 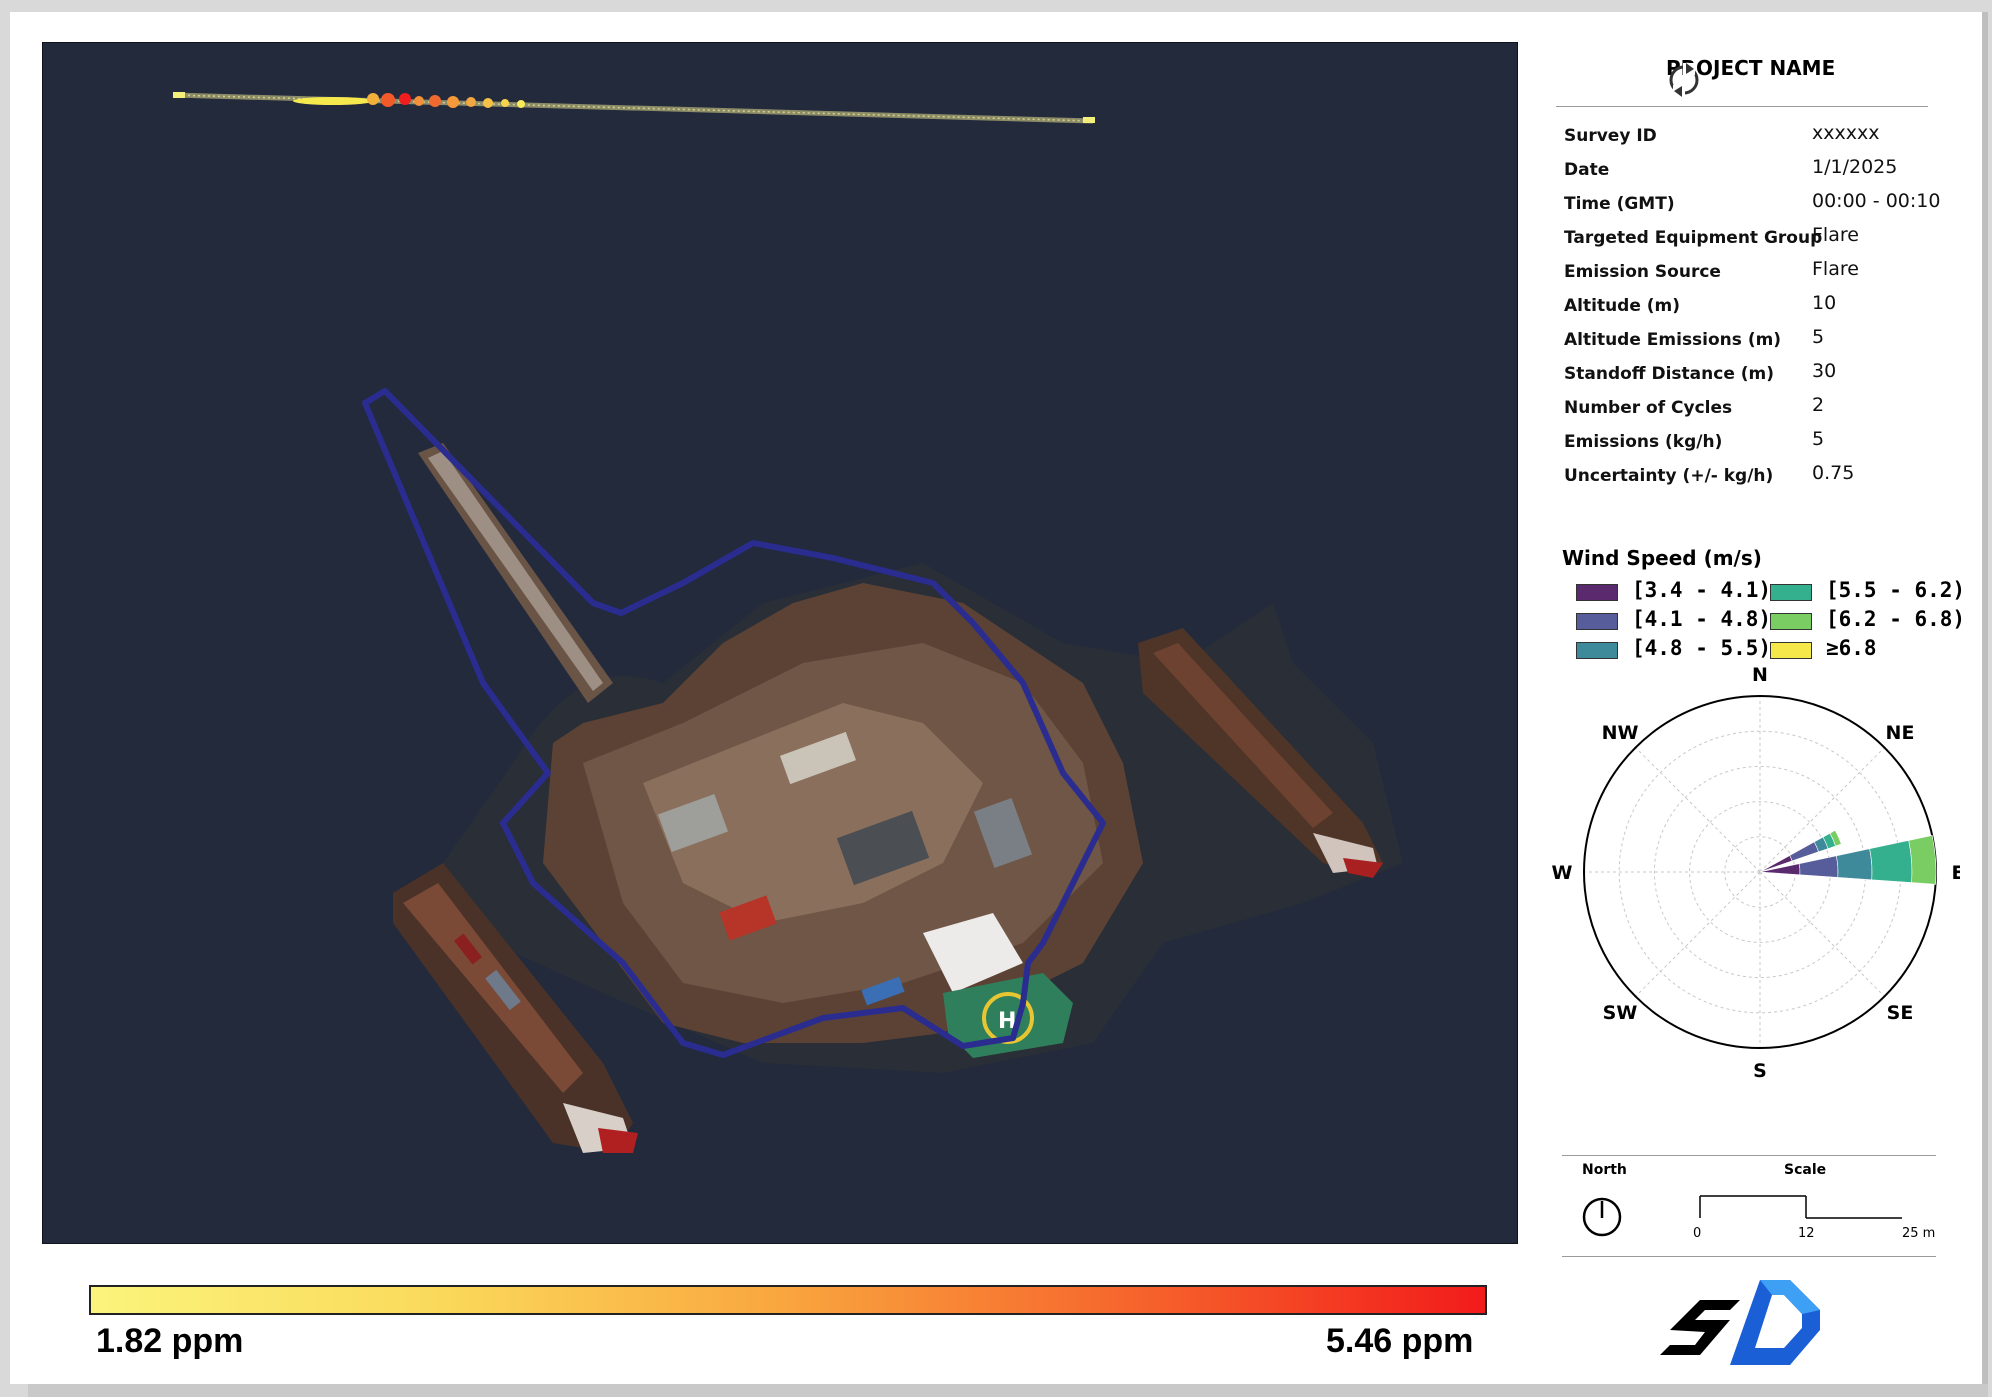 What do you see at coordinates (1673, 340) in the screenshot?
I see `info-key: Altitude Emissions (m)` at bounding box center [1673, 340].